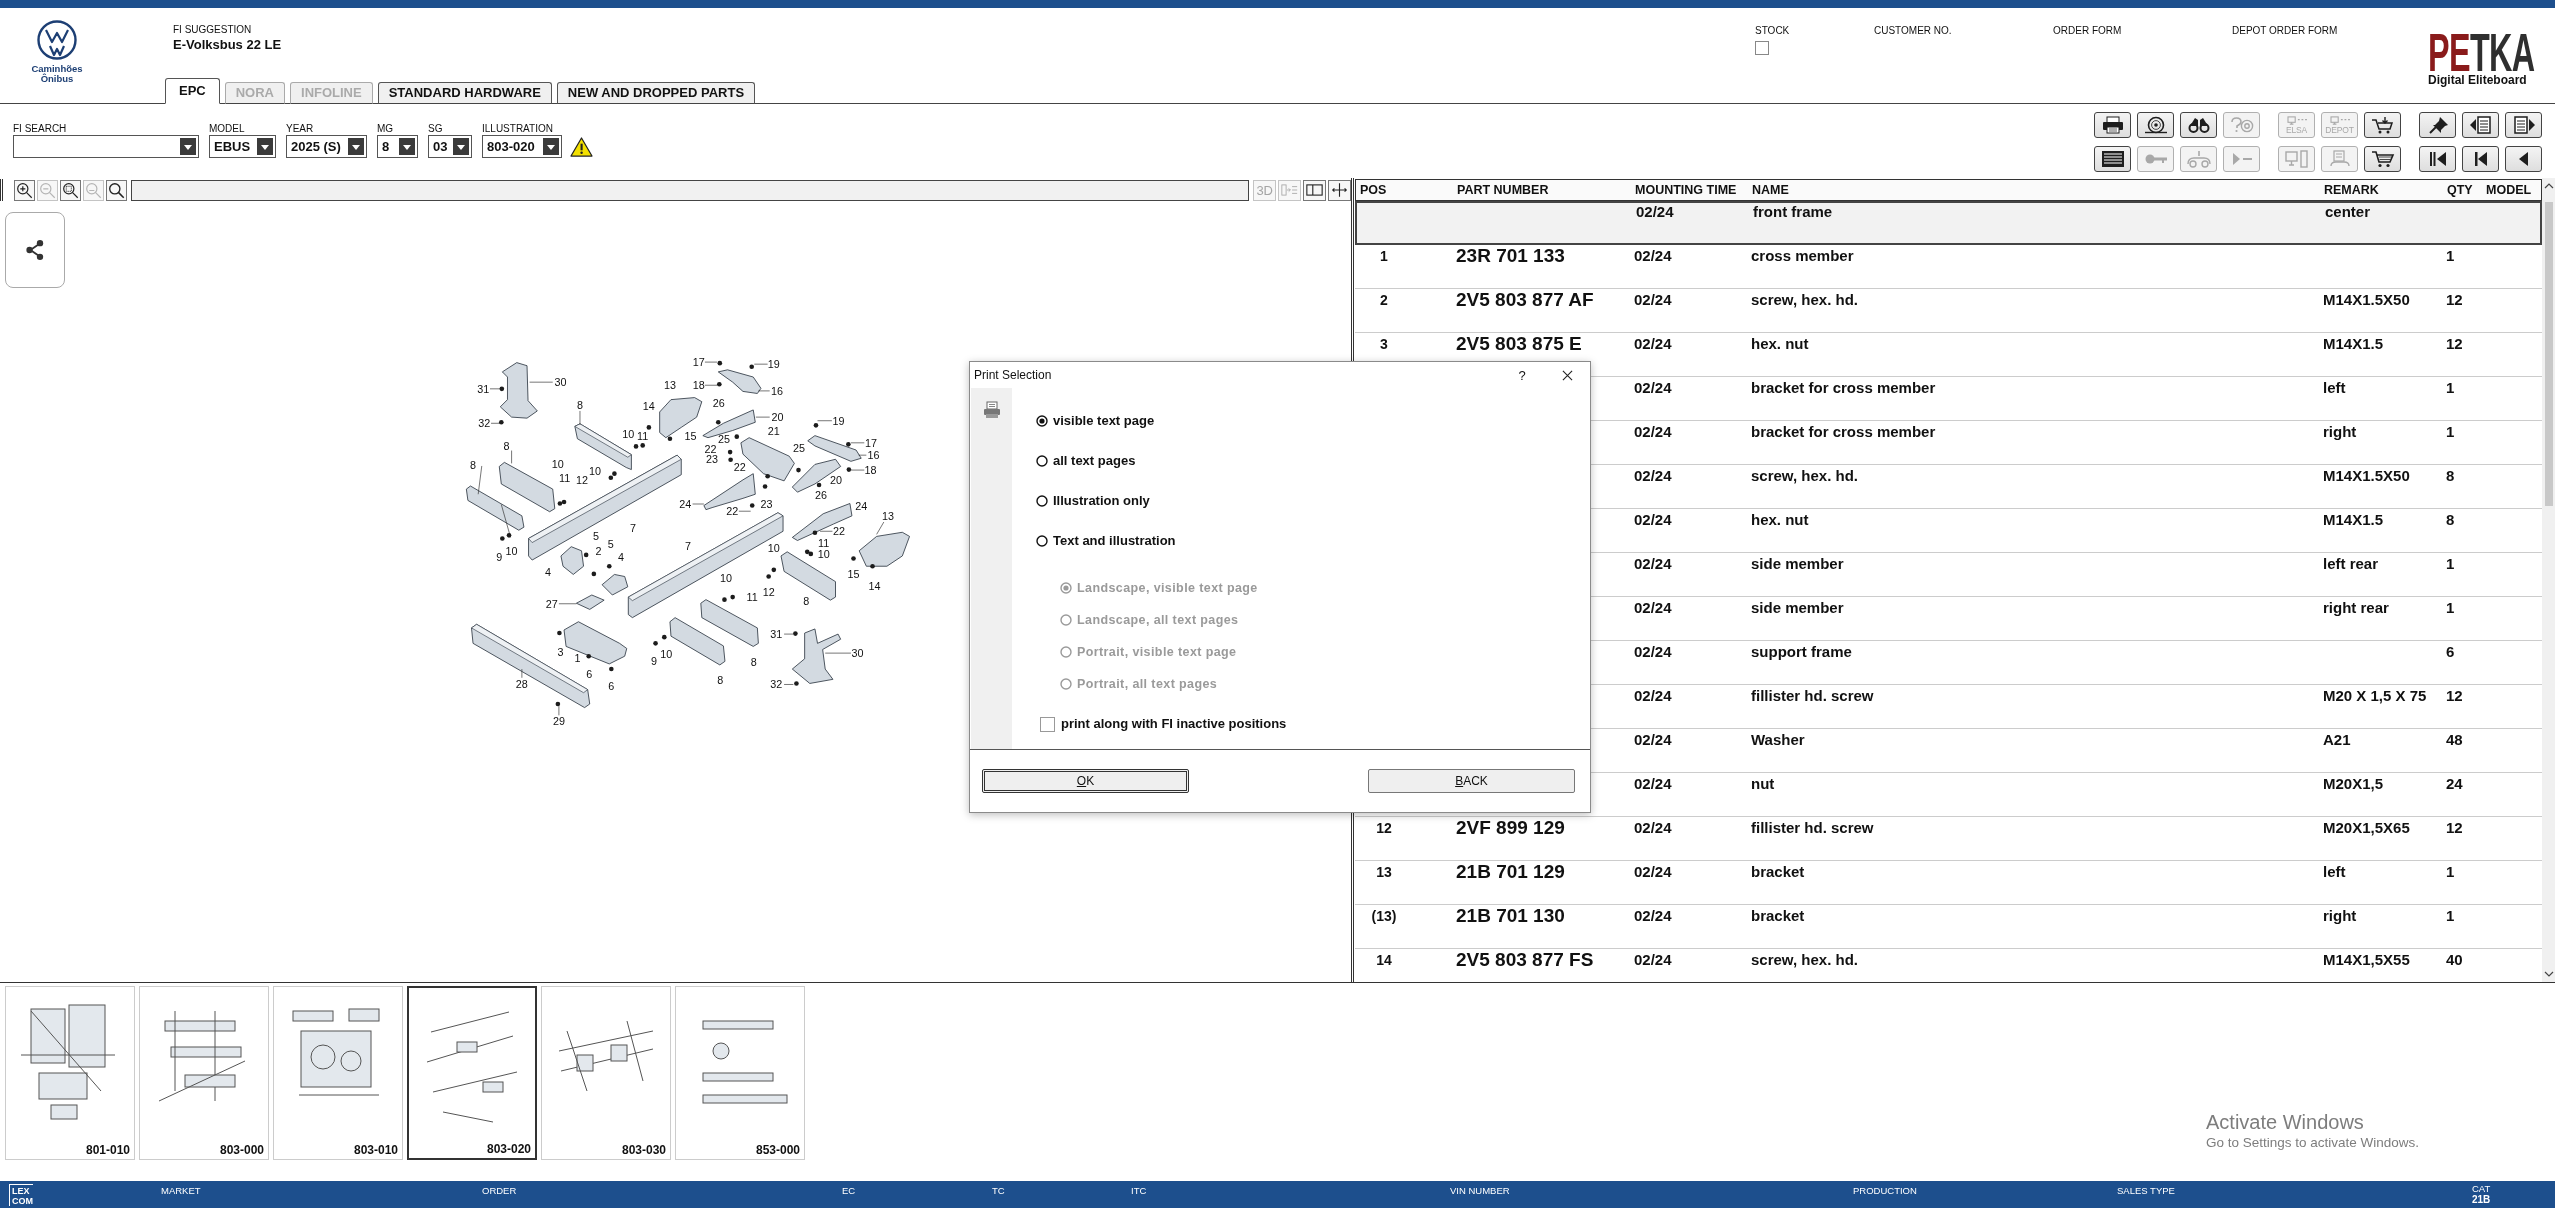 The image size is (2555, 1208). What do you see at coordinates (106, 146) in the screenshot?
I see `dropdown` at bounding box center [106, 146].